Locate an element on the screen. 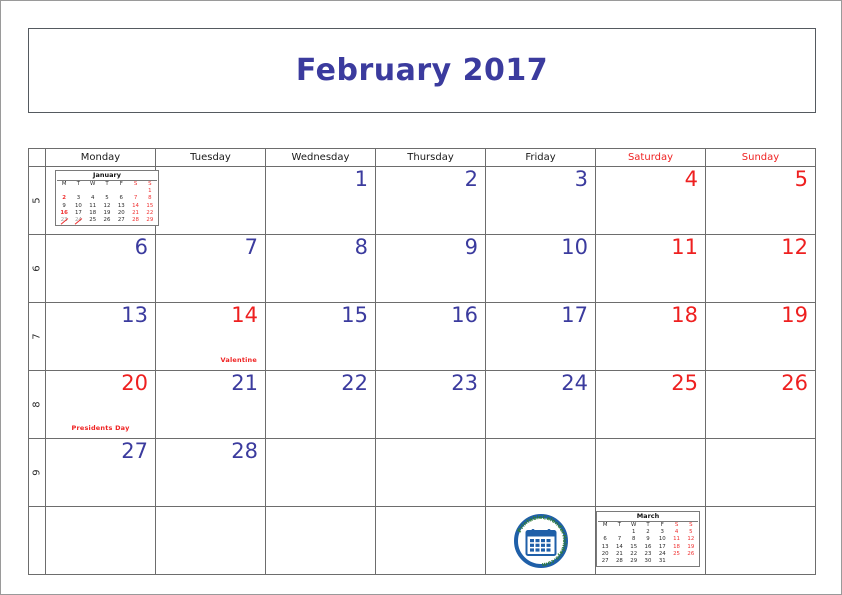 The image size is (842, 595). site-logo: PrintableCalendarHolidays.com is located at coordinates (541, 541).